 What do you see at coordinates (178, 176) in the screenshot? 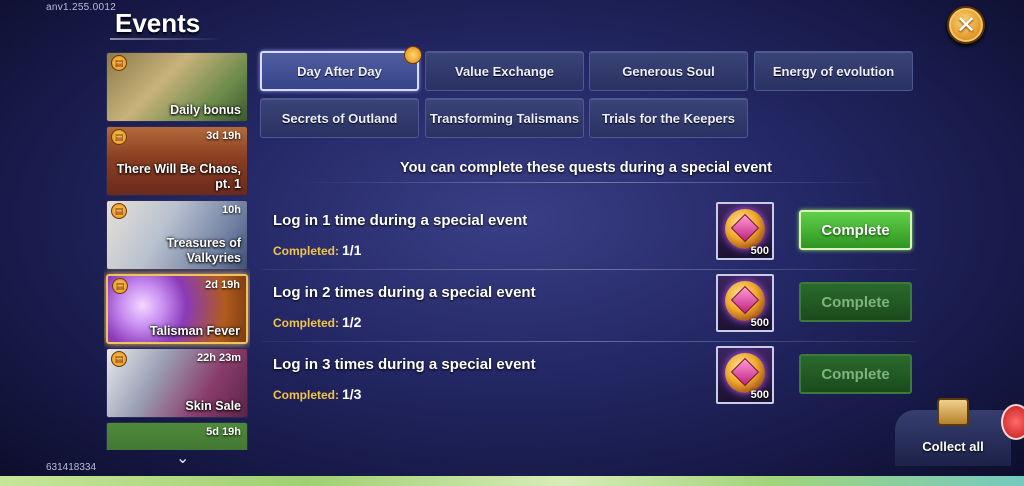
I see `event-label: There Will Be Chaos, pt. 1` at bounding box center [178, 176].